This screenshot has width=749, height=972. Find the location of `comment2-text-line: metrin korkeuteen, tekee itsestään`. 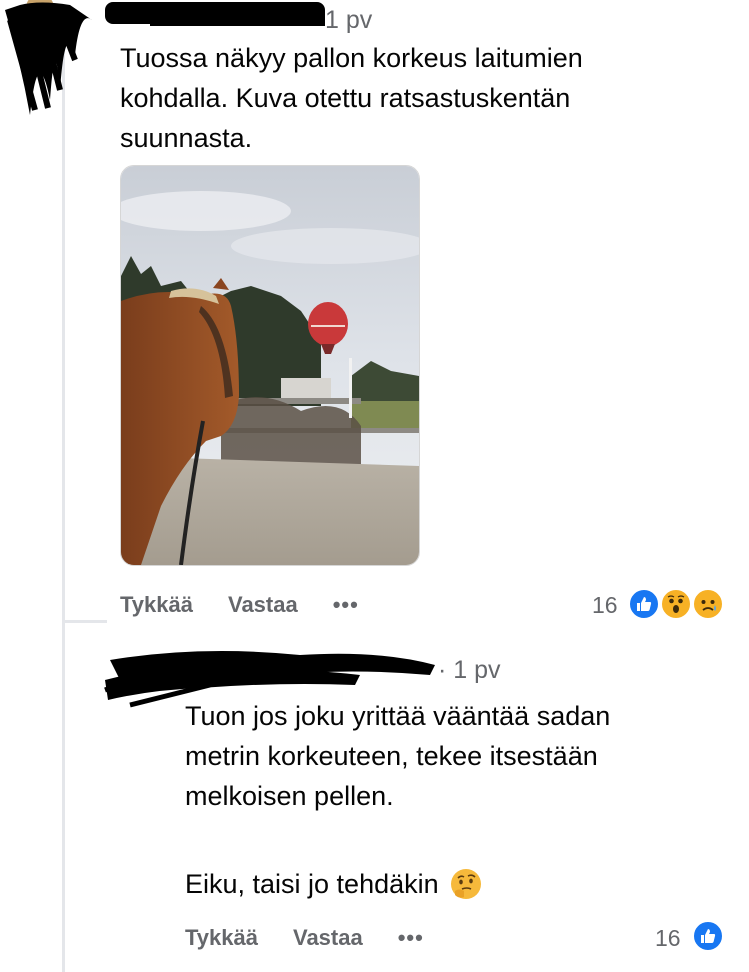

comment2-text-line: metrin korkeuteen, tekee itsestään is located at coordinates (391, 756).